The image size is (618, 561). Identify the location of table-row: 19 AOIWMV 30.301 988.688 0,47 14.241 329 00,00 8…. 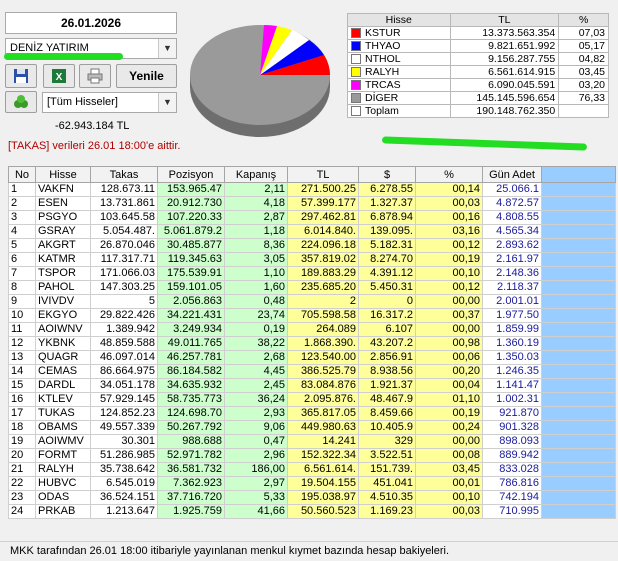
(312, 441).